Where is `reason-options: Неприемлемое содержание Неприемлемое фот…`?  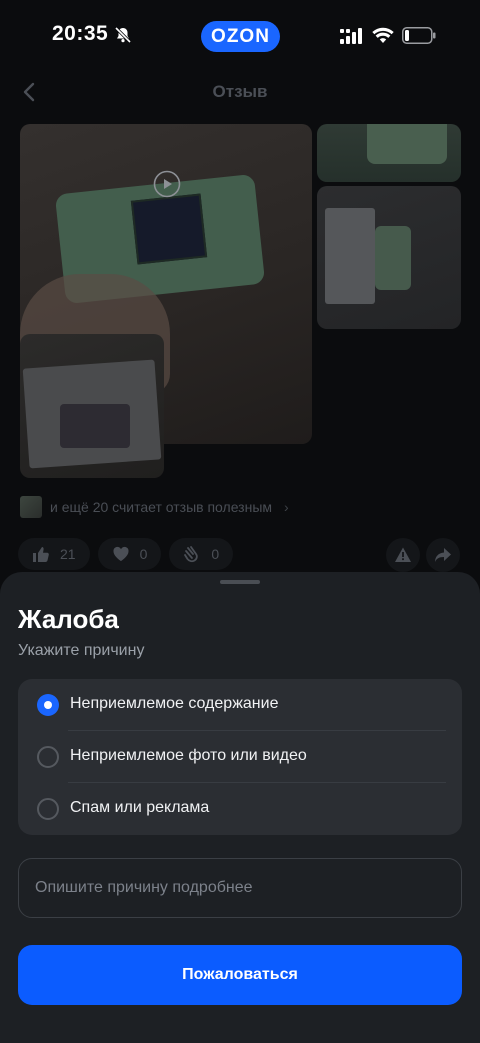 reason-options: Неприемлемое содержание Неприемлемое фот… is located at coordinates (240, 757).